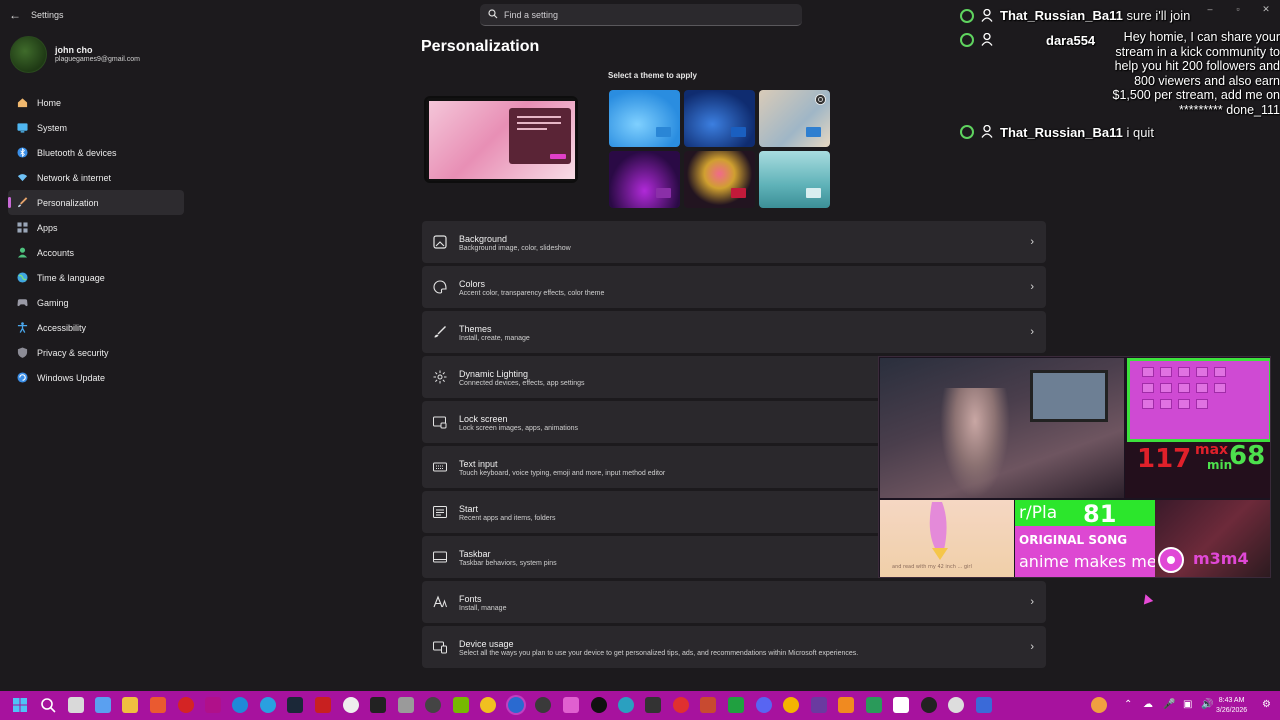 The width and height of the screenshot is (1280, 720). I want to click on brush-icon, so click(23, 202).